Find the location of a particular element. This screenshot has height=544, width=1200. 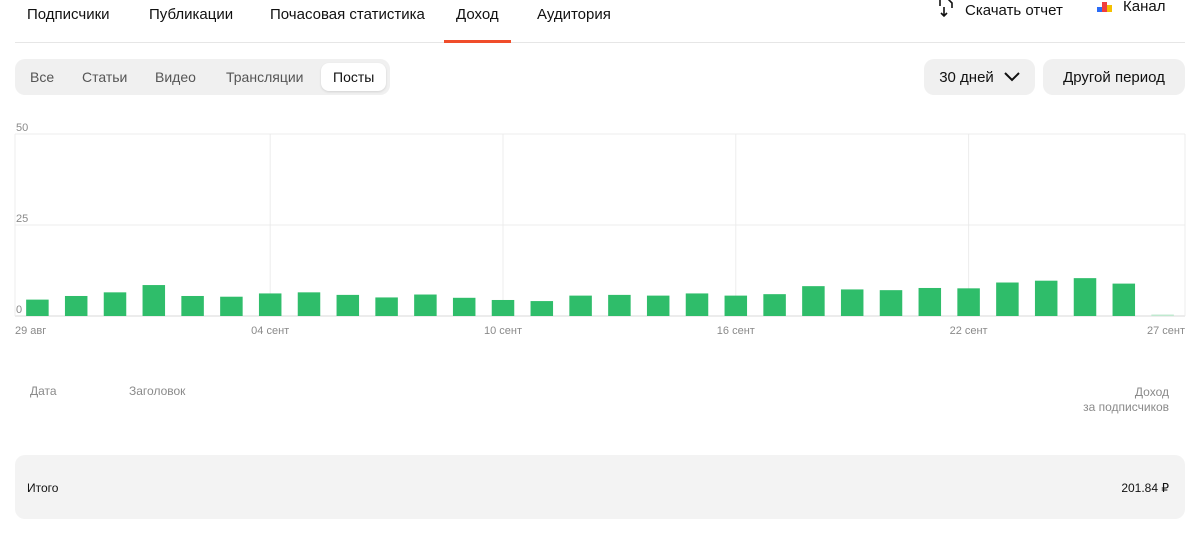

total-label: Итого is located at coordinates (43, 488).